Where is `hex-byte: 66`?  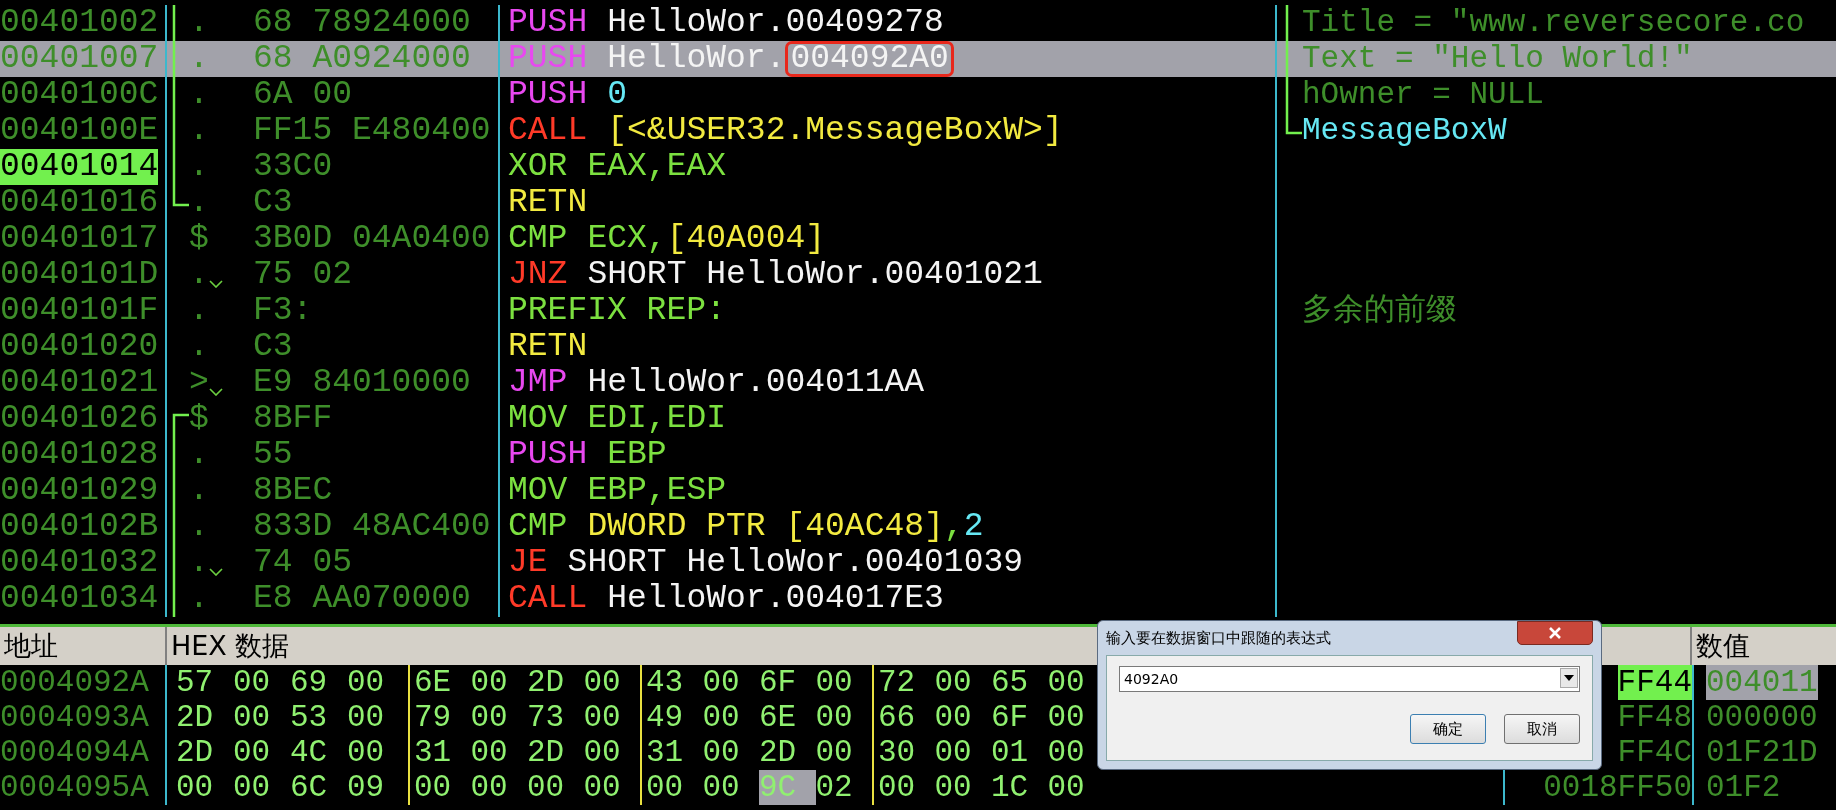 hex-byte: 66 is located at coordinates (897, 717).